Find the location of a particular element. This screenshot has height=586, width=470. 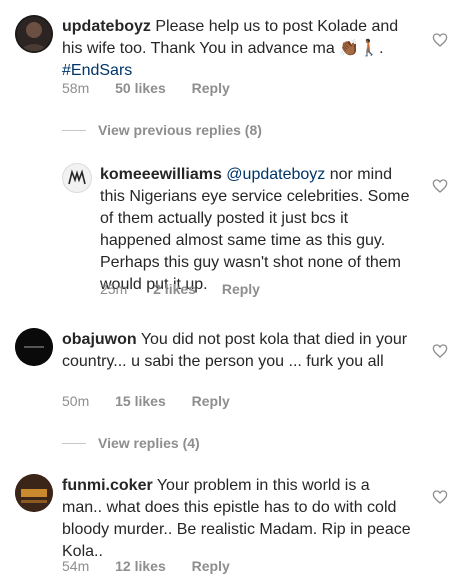

view-replies-button: View replies (4) is located at coordinates (131, 443).